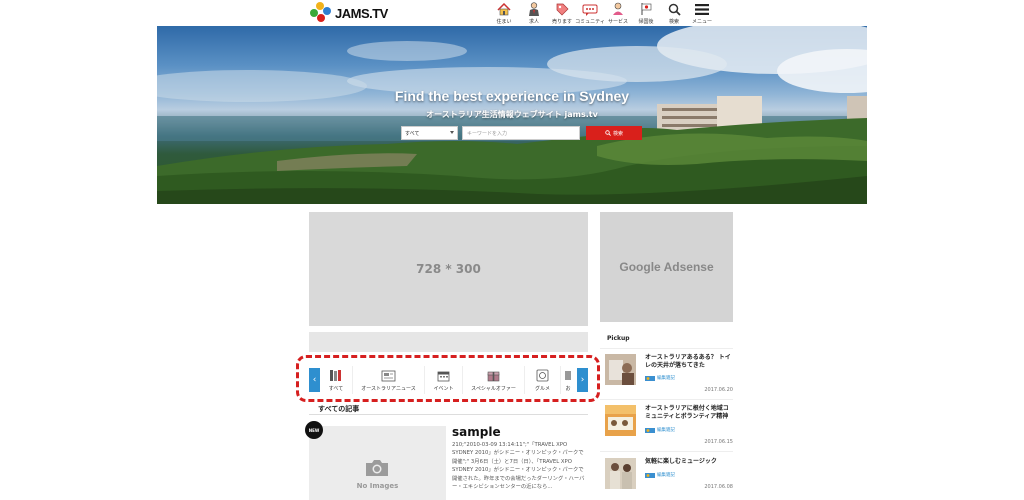 The image size is (1024, 500). Describe the element at coordinates (487, 134) in the screenshot. I see `search-placeholder: キーワードを入力` at that location.